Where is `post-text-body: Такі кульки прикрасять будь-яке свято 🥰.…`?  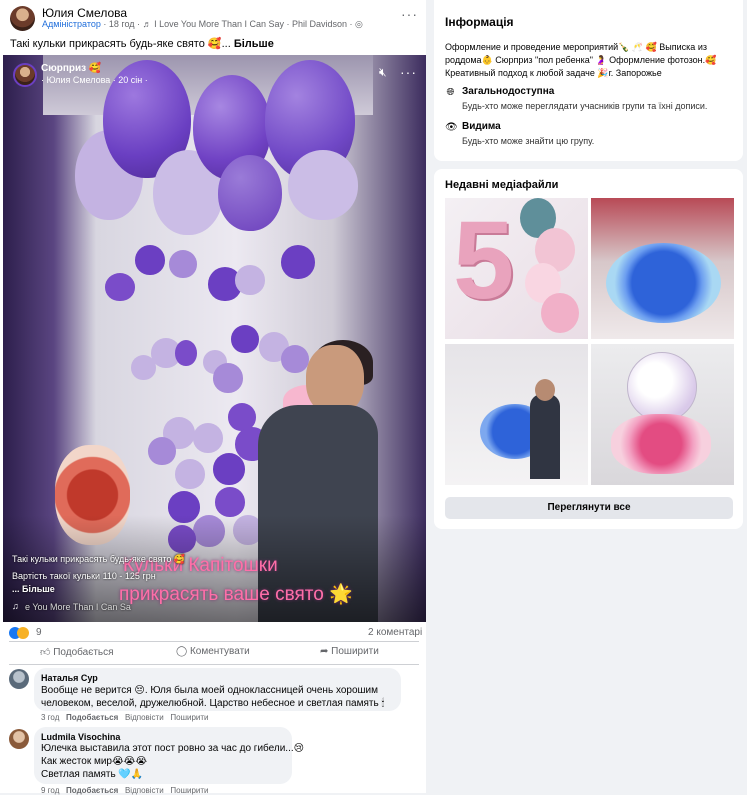 post-text-body: Такі кульки прикрасять будь-яке свято 🥰.… is located at coordinates (120, 44).